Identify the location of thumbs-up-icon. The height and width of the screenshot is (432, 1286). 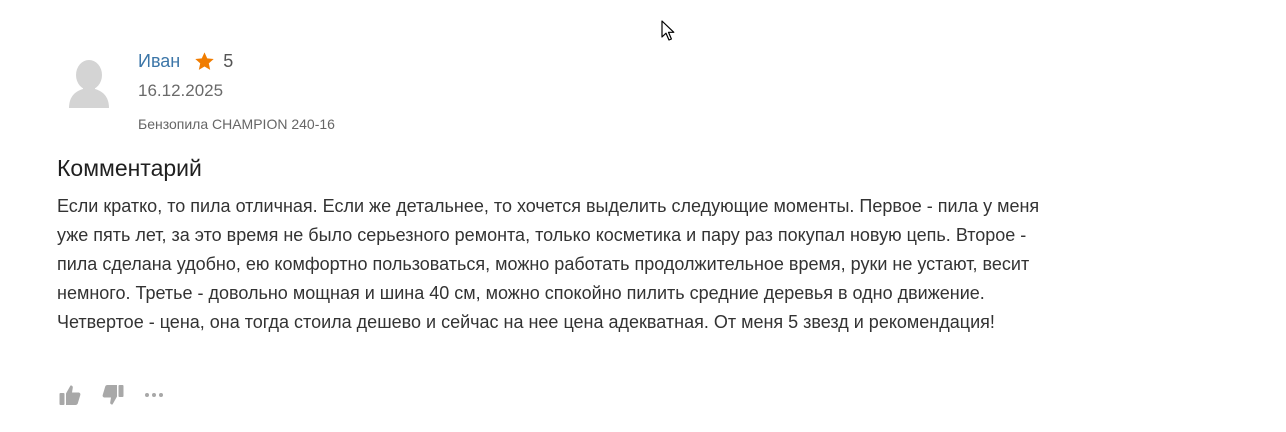
(70, 395).